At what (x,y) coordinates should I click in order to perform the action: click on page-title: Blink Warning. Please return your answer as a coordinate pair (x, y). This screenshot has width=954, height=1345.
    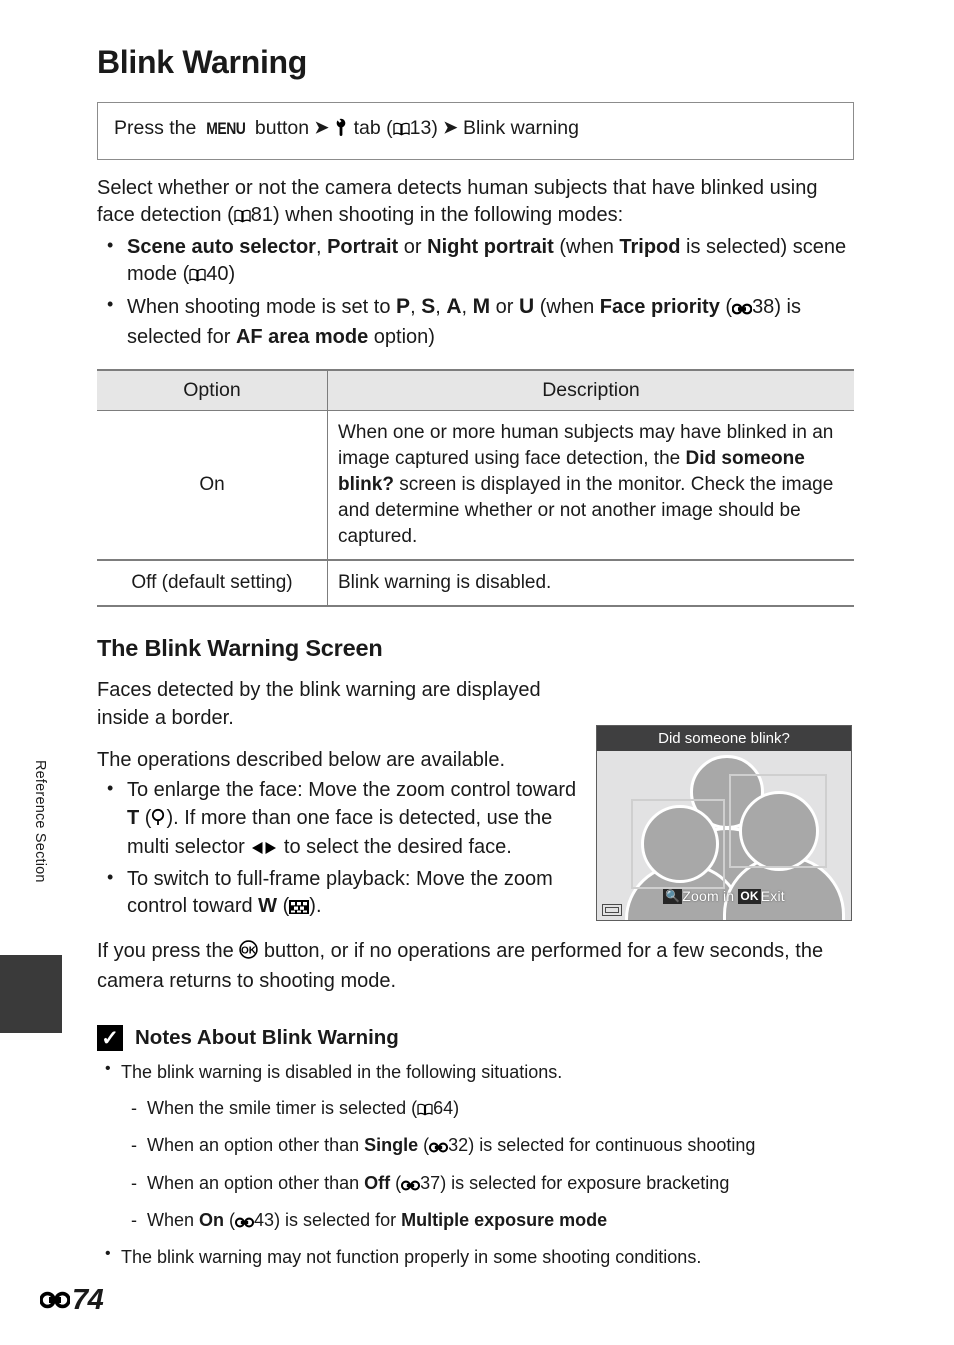
    Looking at the image, I should click on (202, 62).